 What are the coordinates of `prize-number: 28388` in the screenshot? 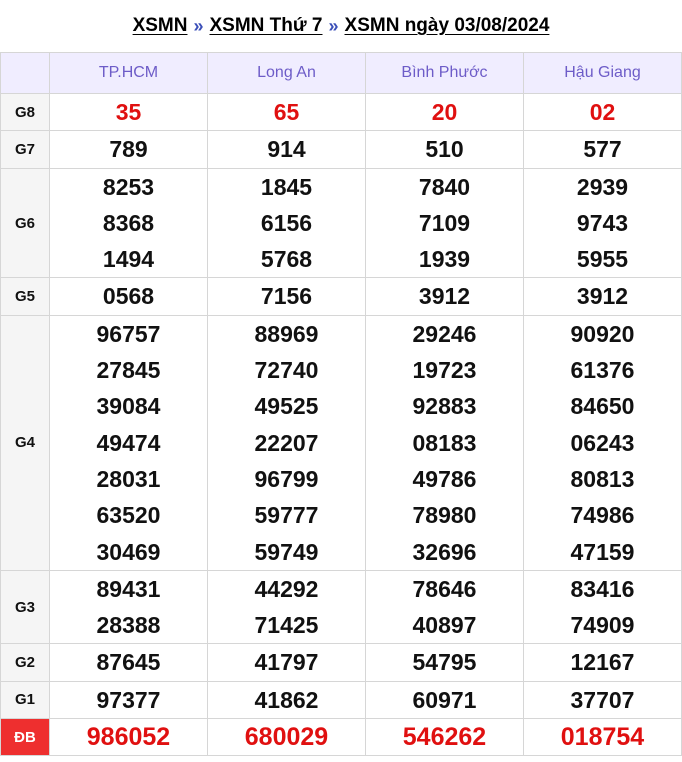 It's located at (128, 625).